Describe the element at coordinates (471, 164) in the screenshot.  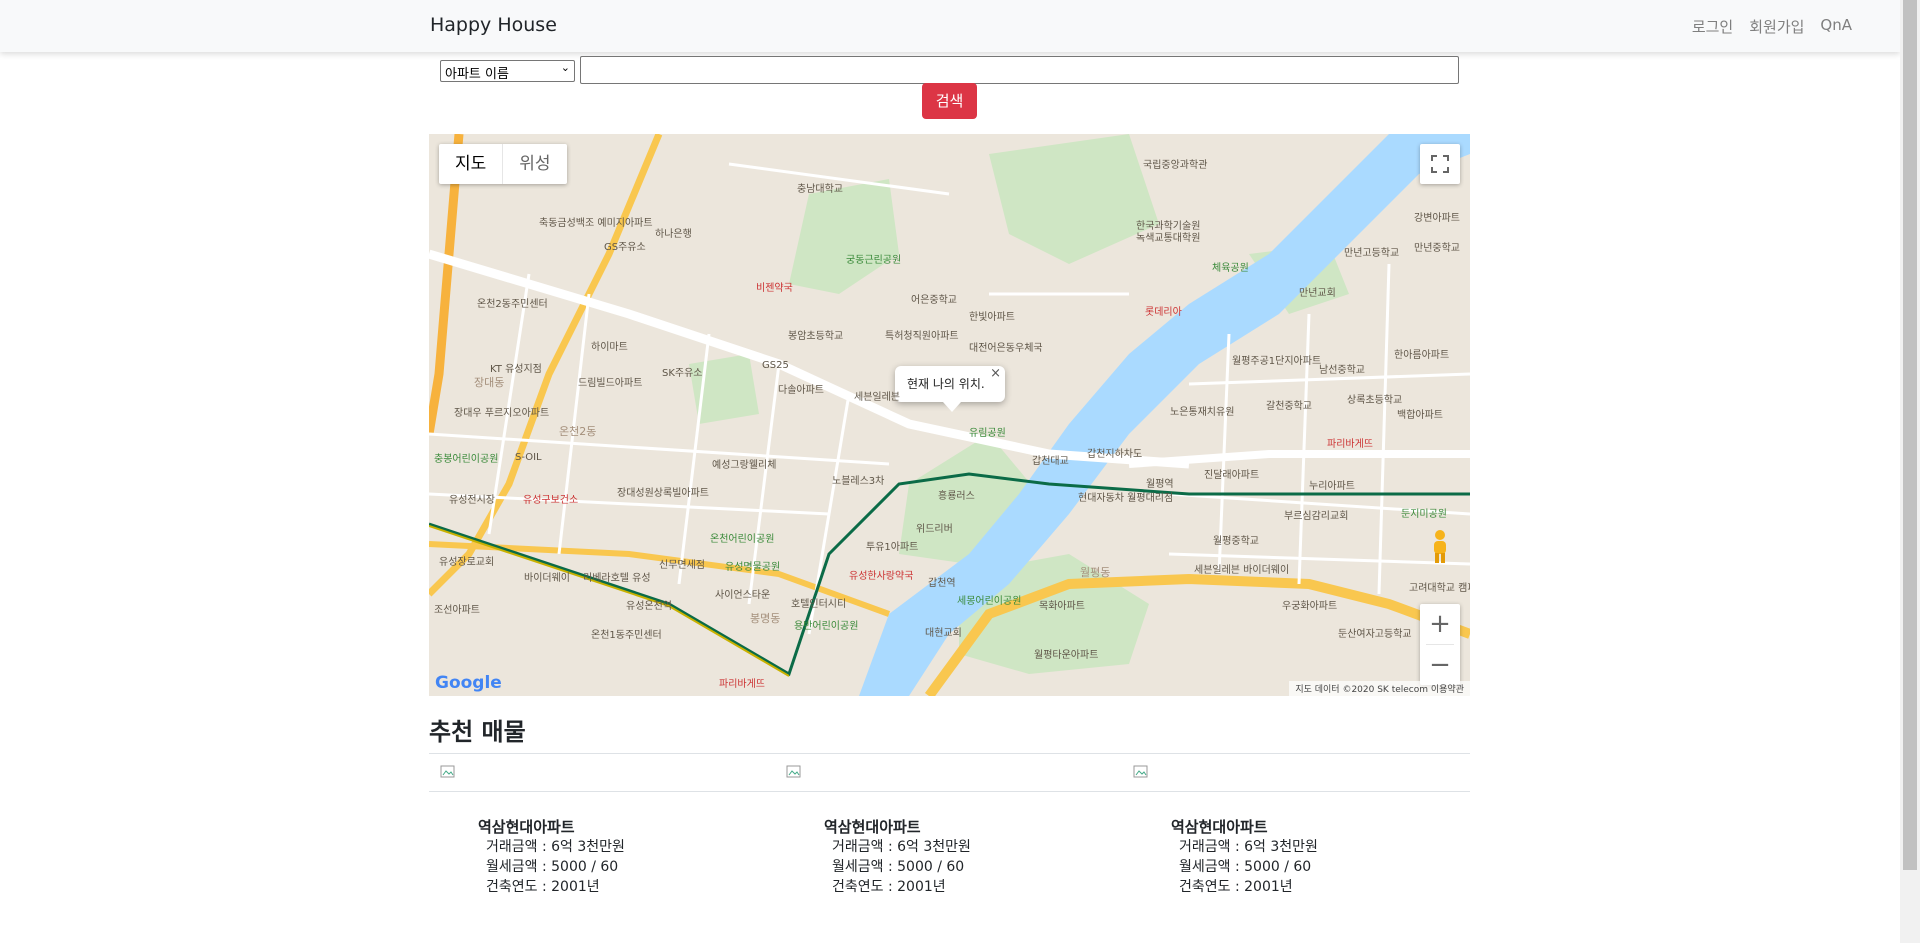
I see `map-type-map-button: 지도` at that location.